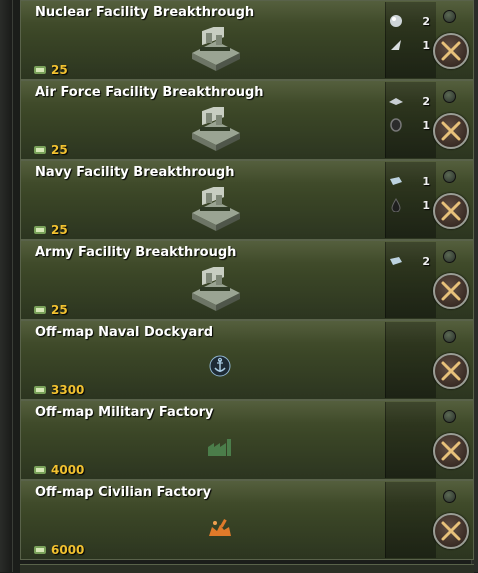  Describe the element at coordinates (68, 550) in the screenshot. I see `cost-value: 6000` at that location.